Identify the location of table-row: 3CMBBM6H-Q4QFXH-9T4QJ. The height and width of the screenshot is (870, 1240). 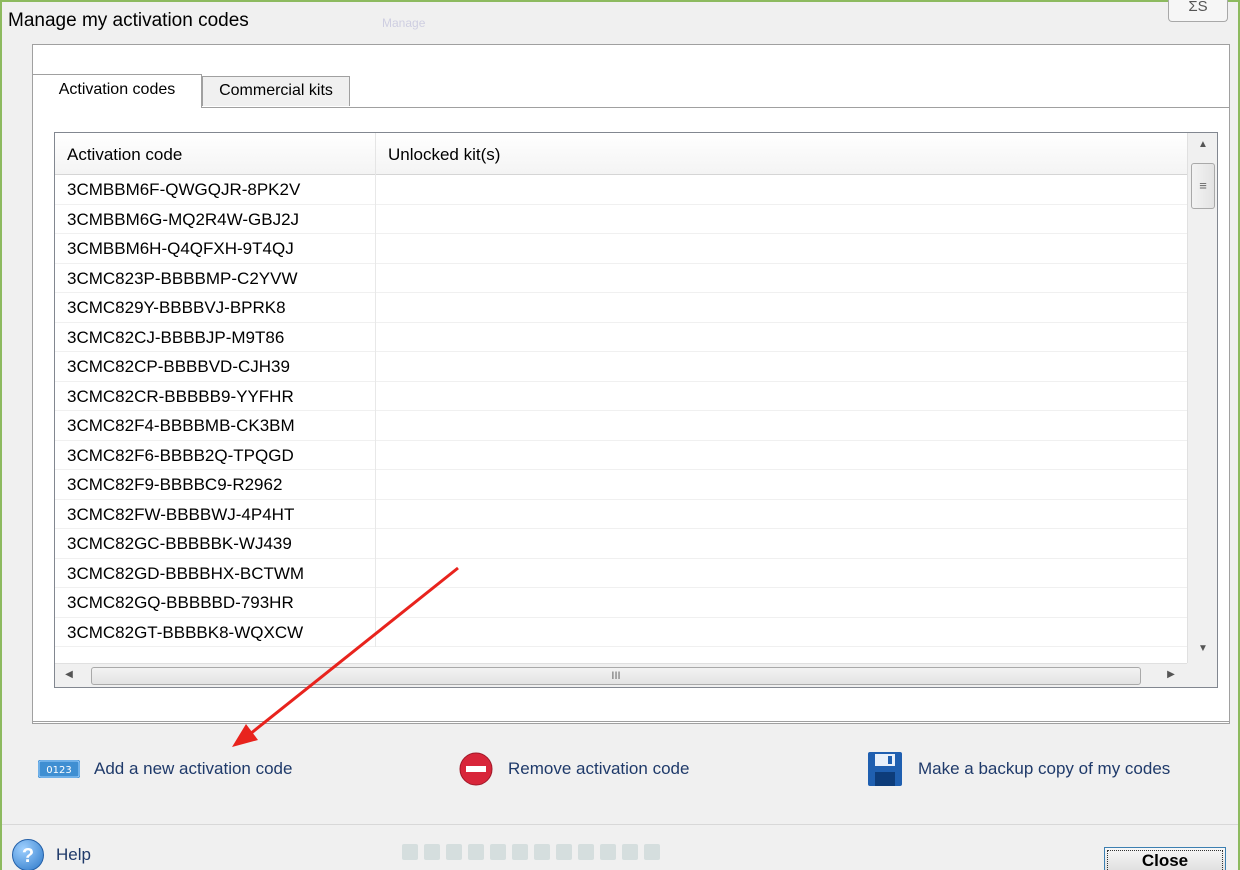
(621, 249).